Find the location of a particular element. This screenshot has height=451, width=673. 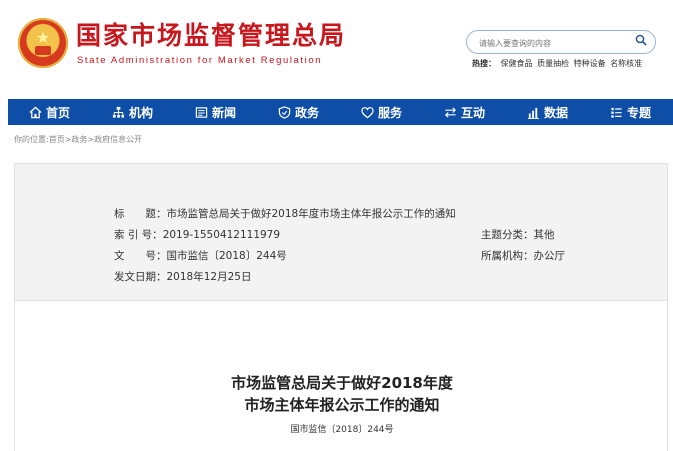

nav-home: 首页 is located at coordinates (49, 112).